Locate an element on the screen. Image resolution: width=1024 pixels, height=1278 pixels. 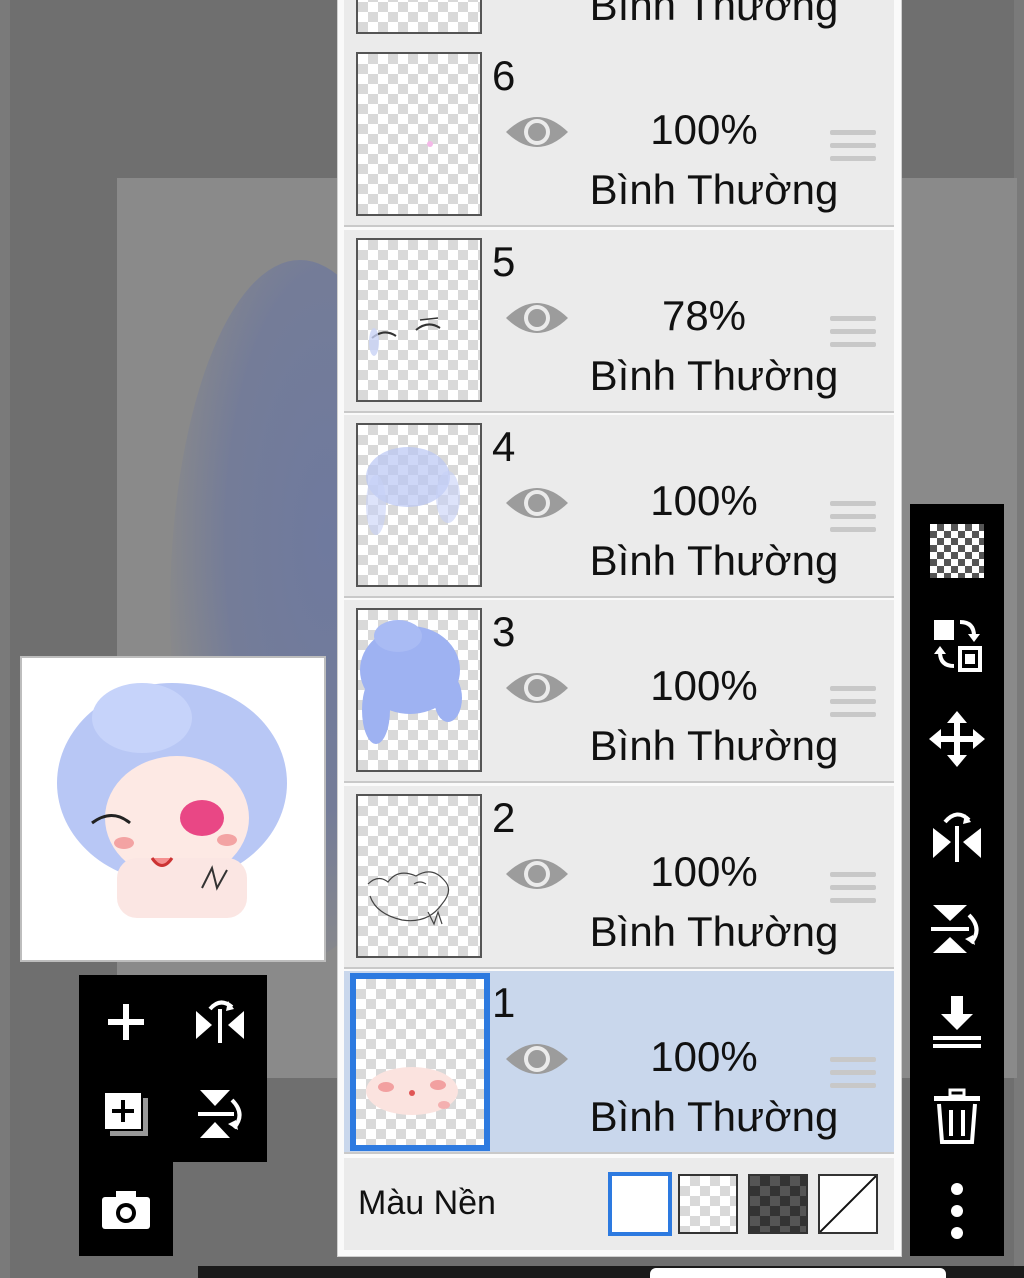
layer-row: 5 78% Bình Thường is located at coordinates (619, 321).